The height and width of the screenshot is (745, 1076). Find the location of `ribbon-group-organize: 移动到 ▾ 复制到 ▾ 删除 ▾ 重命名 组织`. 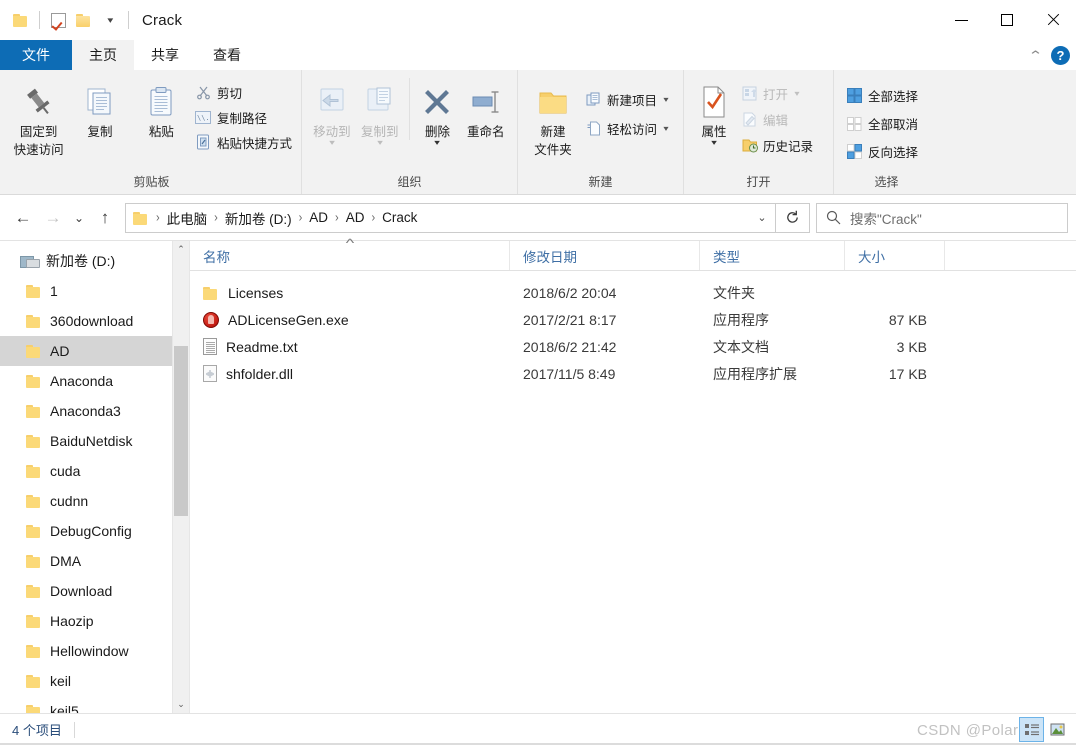

ribbon-group-organize: 移动到 ▾ 复制到 ▾ 删除 ▾ 重命名 组织 is located at coordinates (410, 132).